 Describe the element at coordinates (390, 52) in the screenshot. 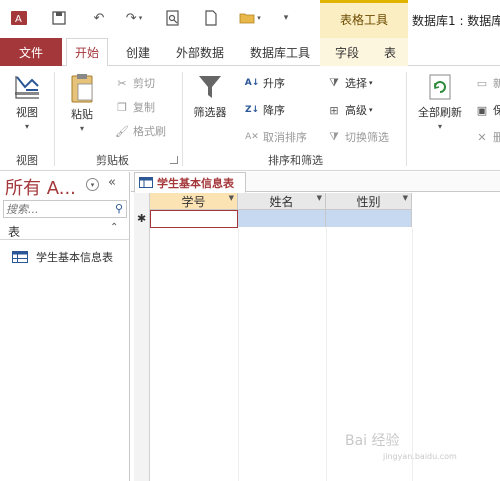

I see `tab-table: 表` at that location.